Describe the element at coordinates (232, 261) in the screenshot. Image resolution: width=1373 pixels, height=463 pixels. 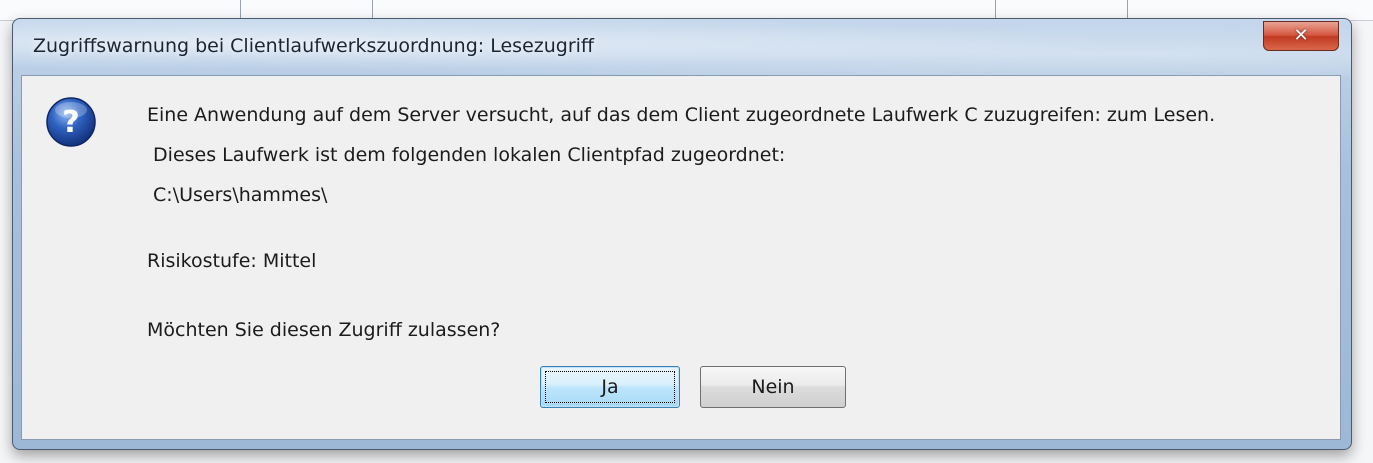
I see `message-line-risk: Risikostufe: Mittel` at that location.